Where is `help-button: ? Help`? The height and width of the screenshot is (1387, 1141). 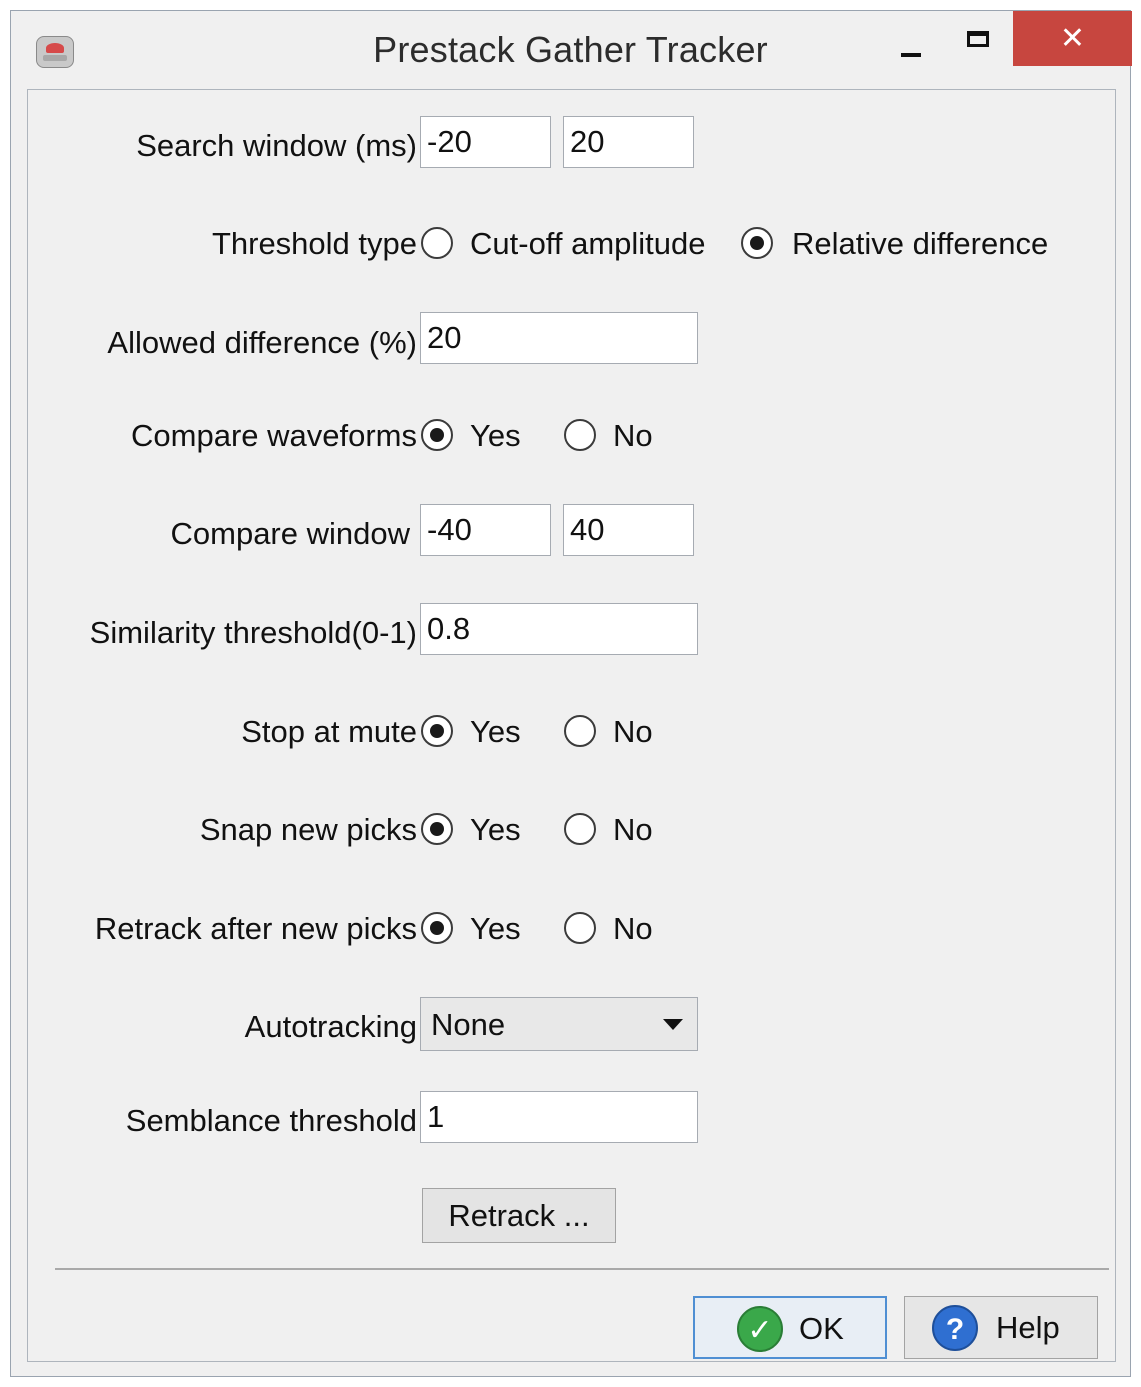 help-button: ? Help is located at coordinates (1001, 1327).